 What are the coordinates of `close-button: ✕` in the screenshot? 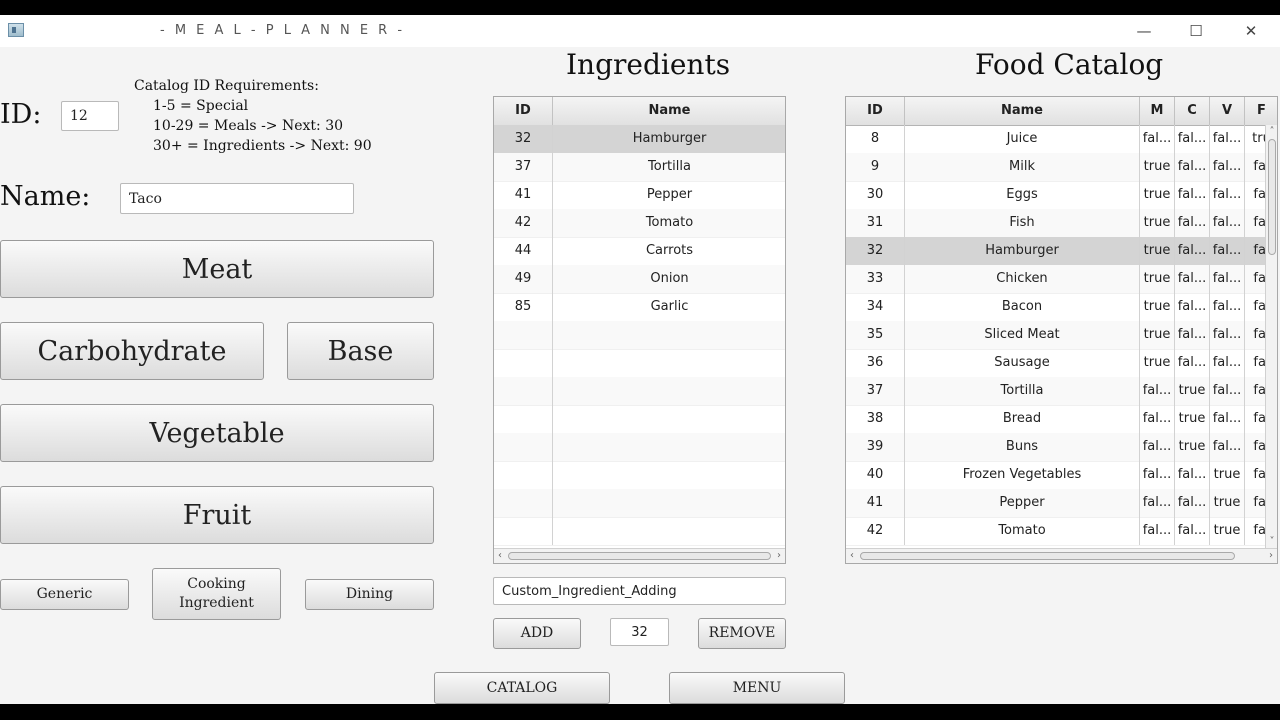 It's located at (1251, 31).